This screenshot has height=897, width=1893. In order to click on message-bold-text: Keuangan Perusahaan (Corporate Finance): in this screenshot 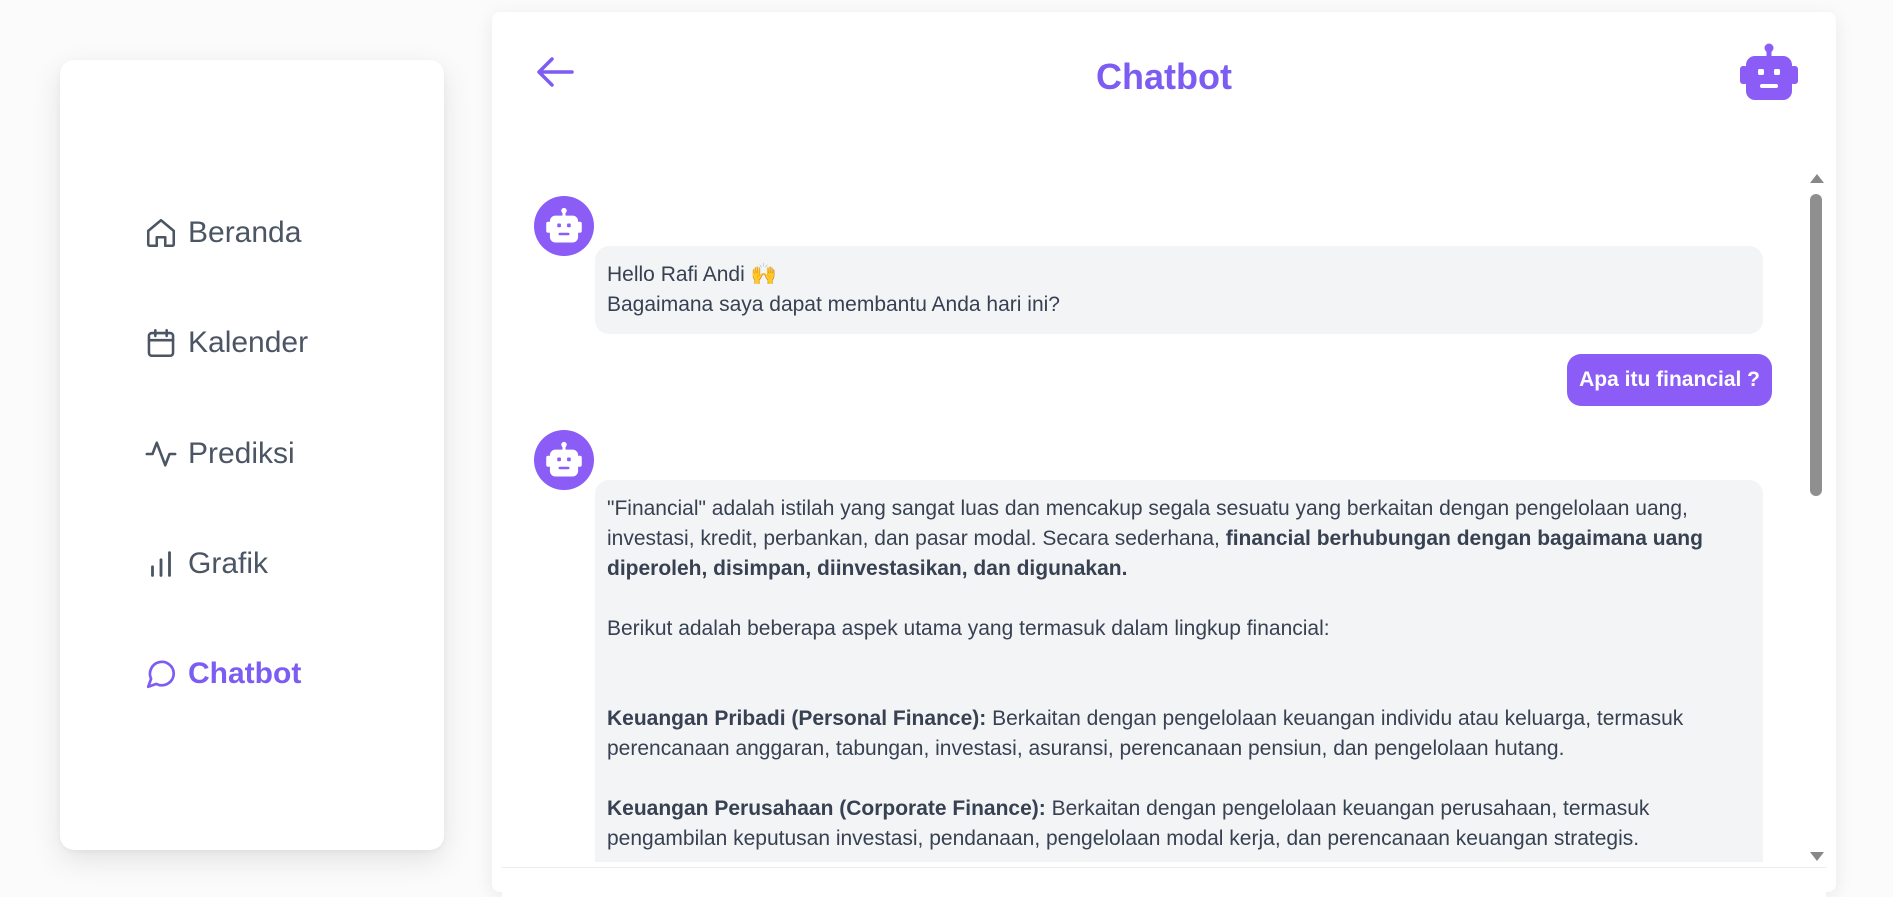, I will do `click(826, 808)`.